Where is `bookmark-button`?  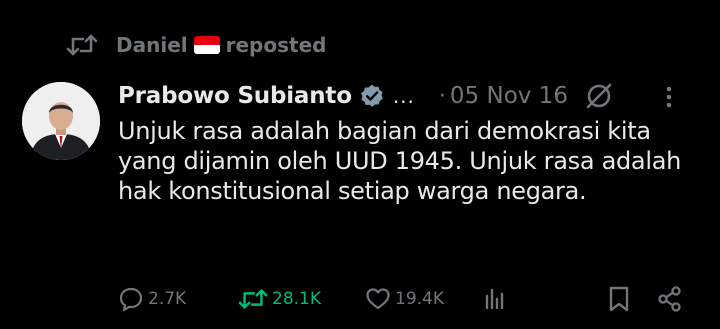 bookmark-button is located at coordinates (621, 299).